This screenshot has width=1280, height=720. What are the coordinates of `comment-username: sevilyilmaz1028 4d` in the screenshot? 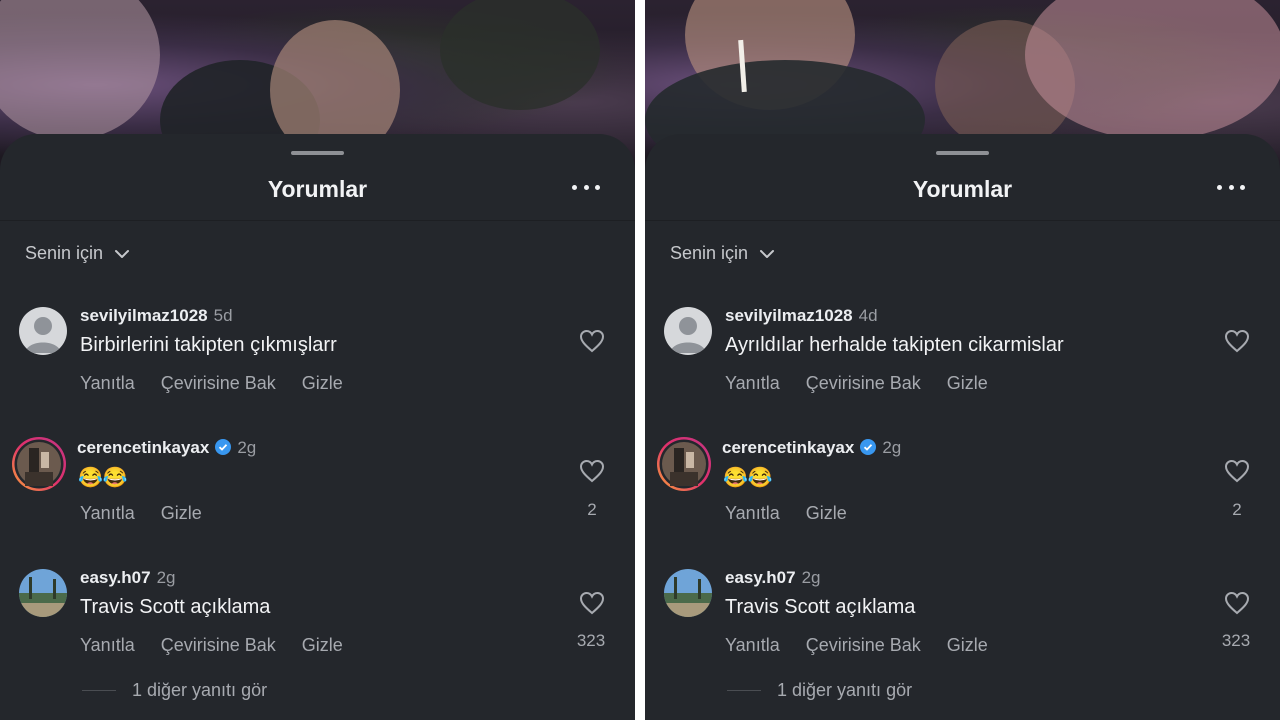 It's located at (801, 316).